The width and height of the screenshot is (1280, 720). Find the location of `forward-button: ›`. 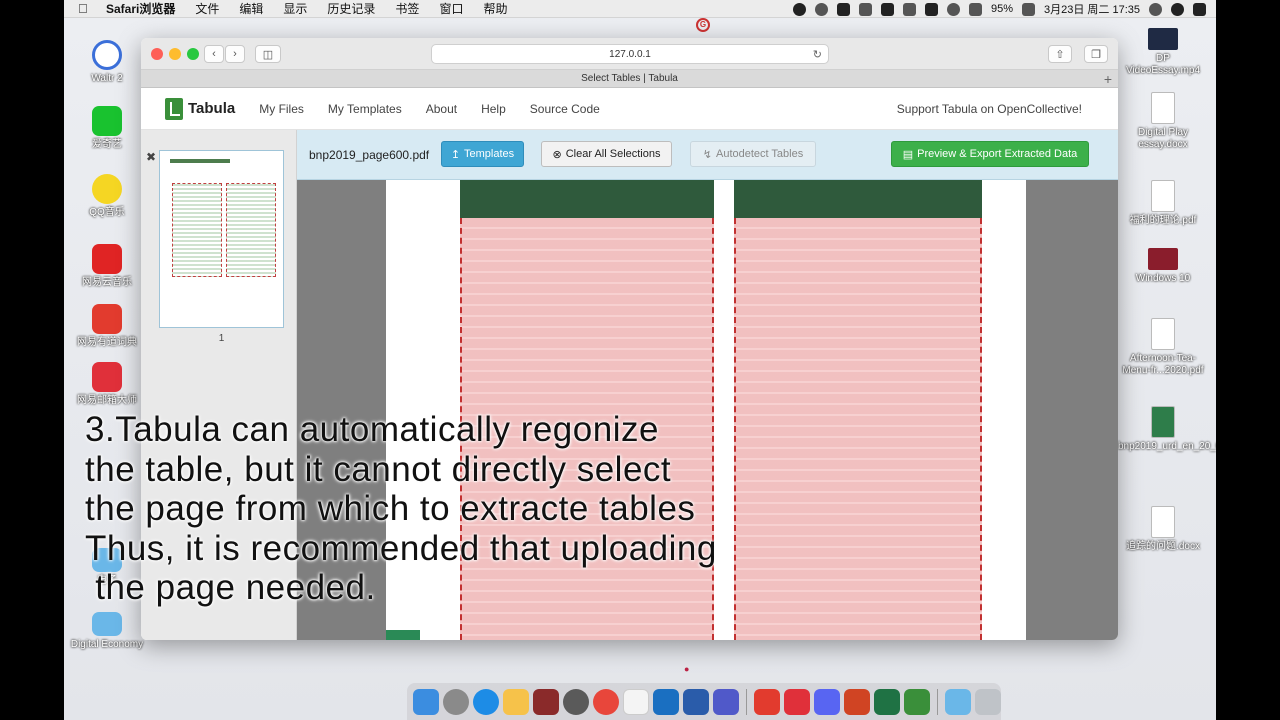

forward-button: › is located at coordinates (235, 54).